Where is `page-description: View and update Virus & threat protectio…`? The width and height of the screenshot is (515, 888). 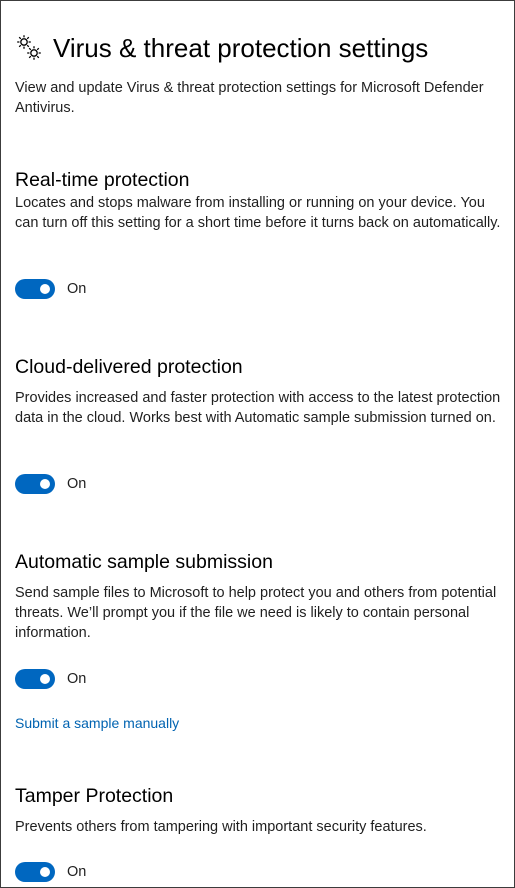 page-description: View and update Virus & threat protectio… is located at coordinates (249, 98).